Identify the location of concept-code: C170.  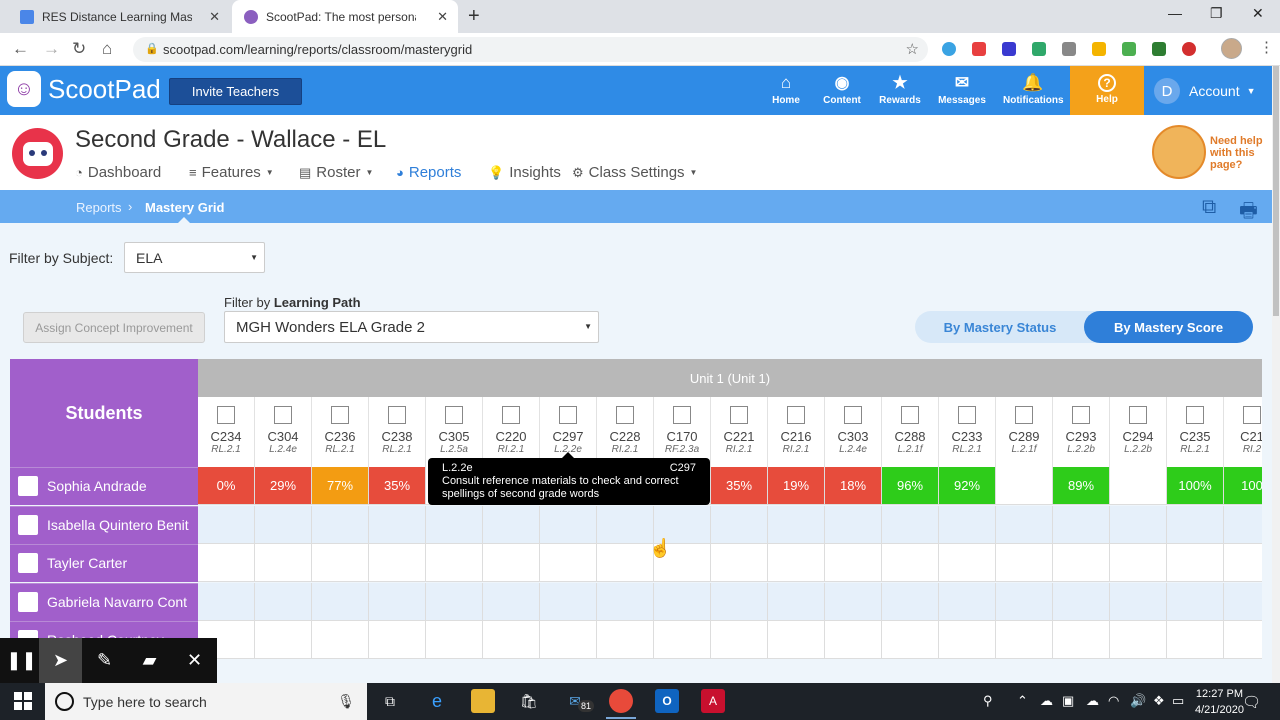
(682, 437).